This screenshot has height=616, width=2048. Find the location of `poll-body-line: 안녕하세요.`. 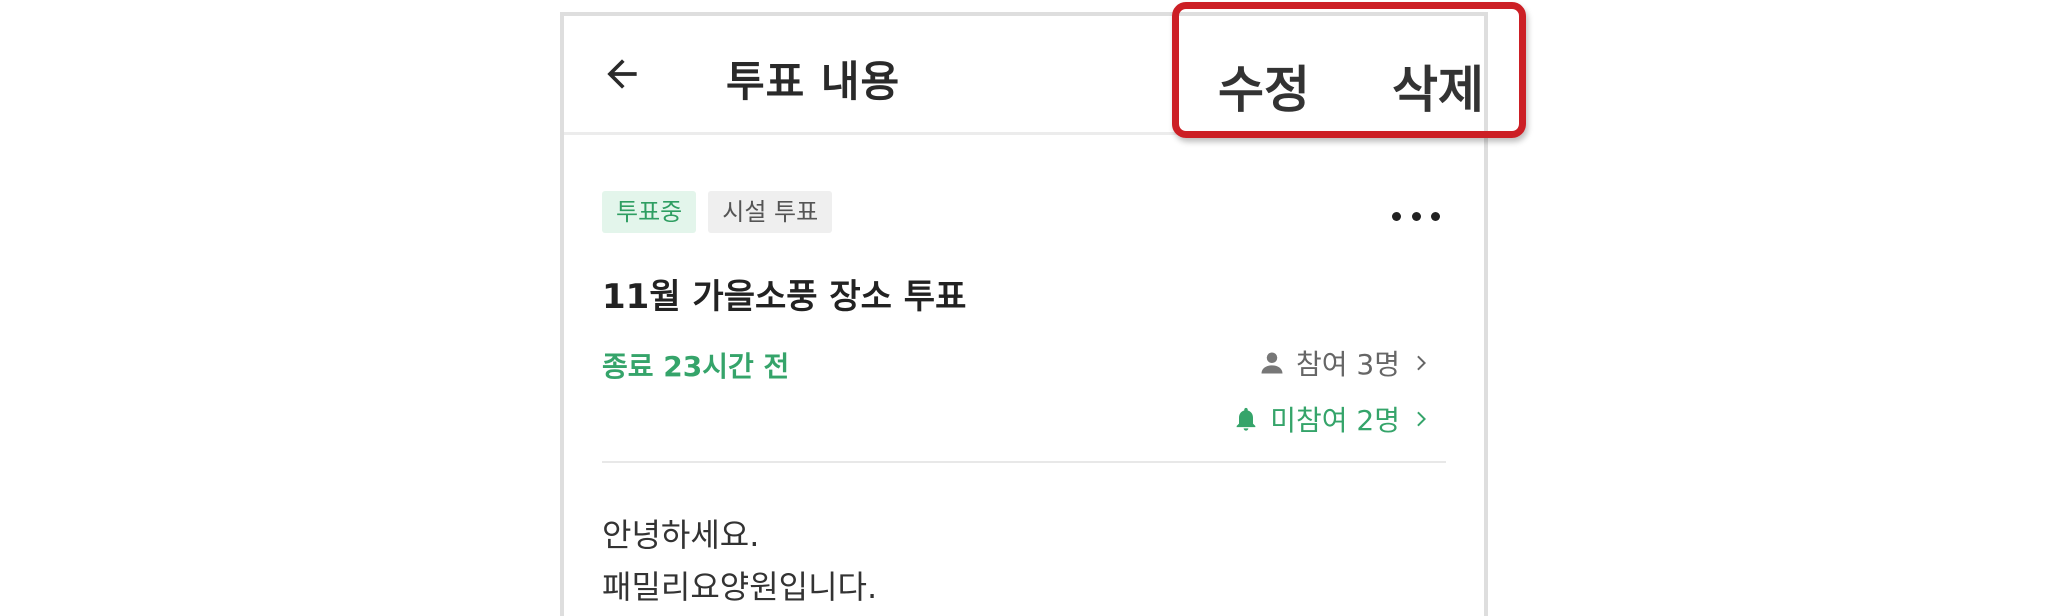

poll-body-line: 안녕하세요. is located at coordinates (681, 535).